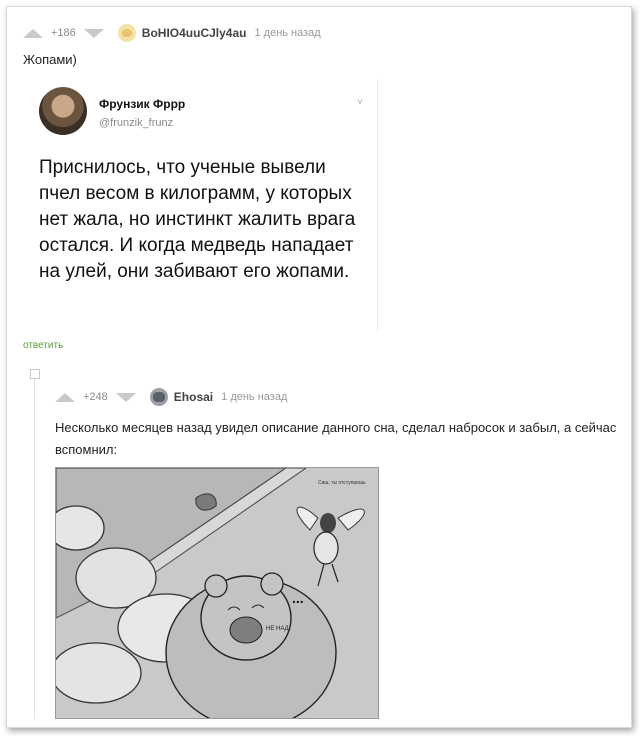  What do you see at coordinates (194, 33) in the screenshot?
I see `comment-author: BoHIO4uuCJly4au` at bounding box center [194, 33].